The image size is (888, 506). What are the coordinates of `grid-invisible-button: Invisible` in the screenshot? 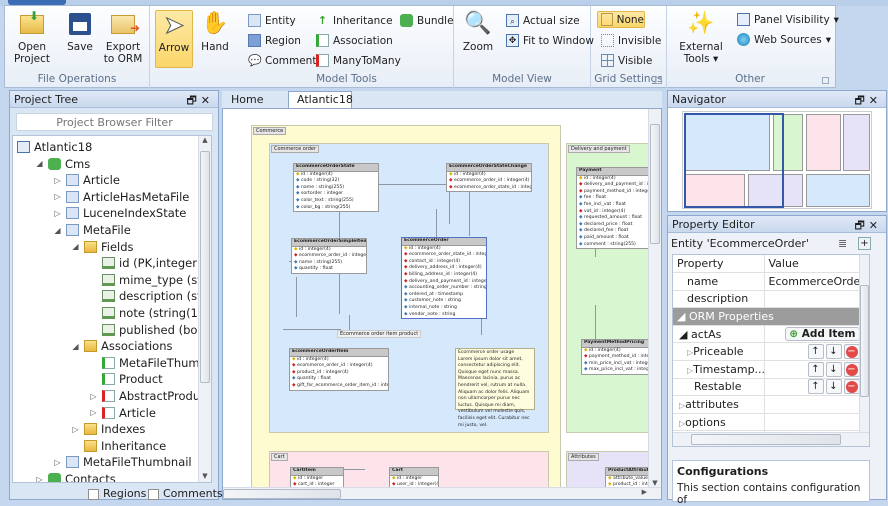 It's located at (631, 40).